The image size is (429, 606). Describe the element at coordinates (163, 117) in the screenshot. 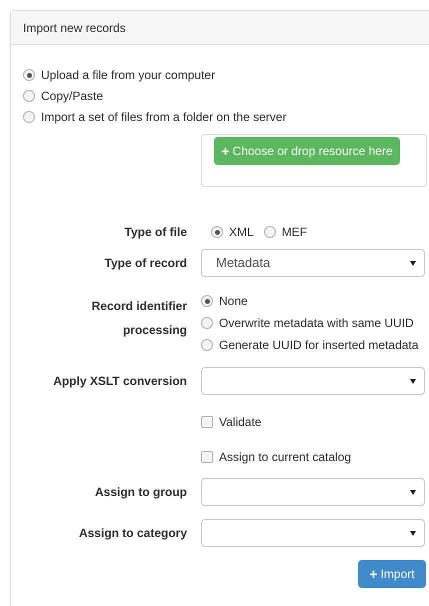

I see `radio-label: Import a set of files from a folder on the server` at that location.